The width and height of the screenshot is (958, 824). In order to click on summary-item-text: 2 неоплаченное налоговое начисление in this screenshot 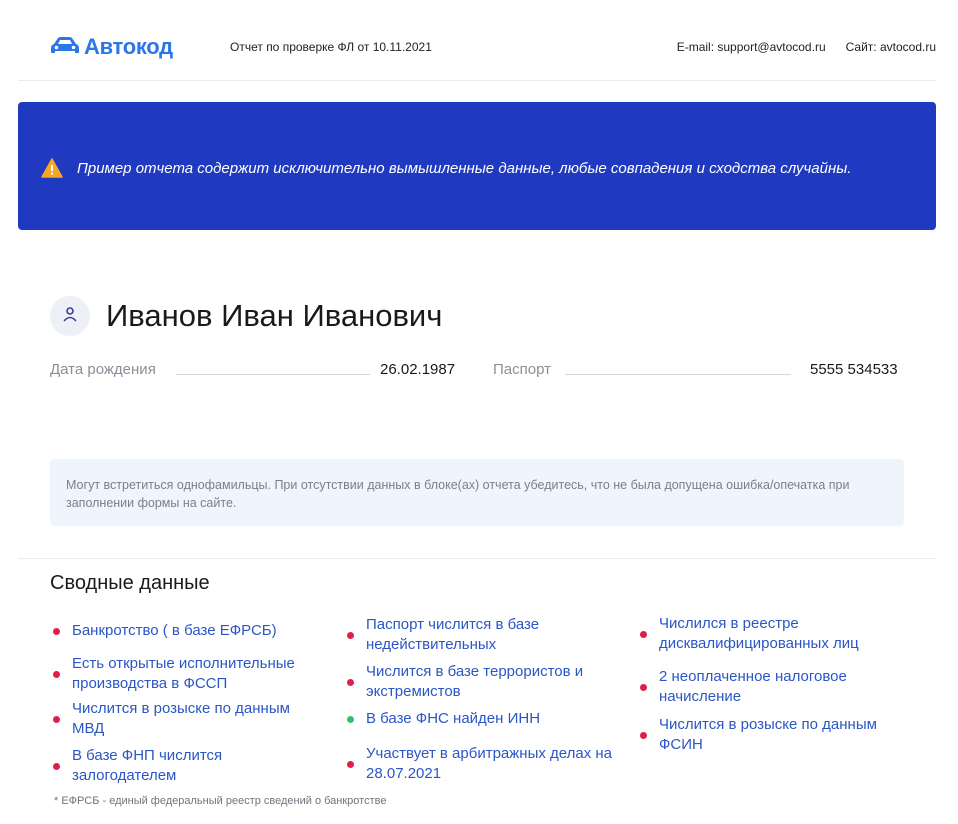, I will do `click(753, 686)`.